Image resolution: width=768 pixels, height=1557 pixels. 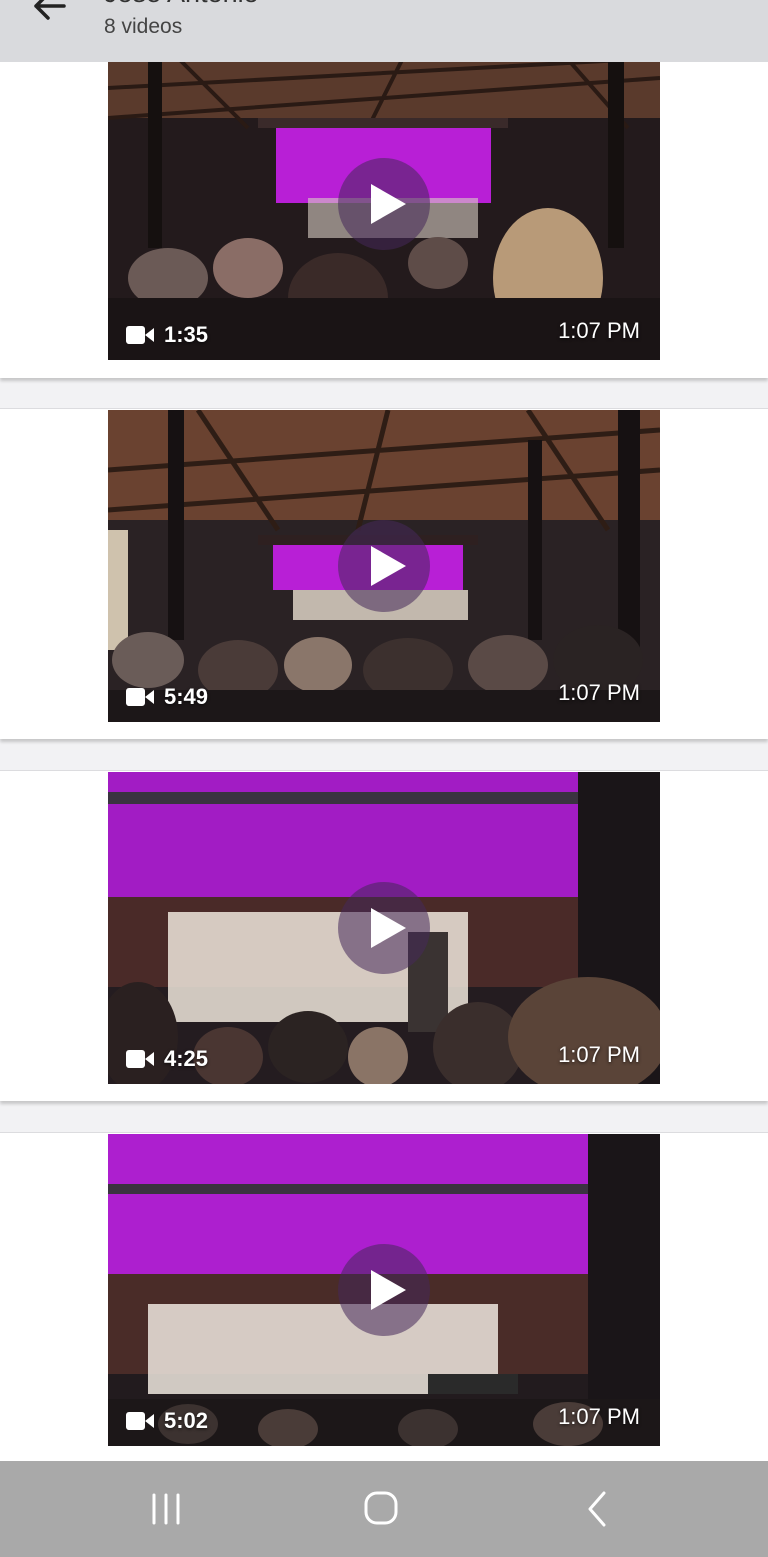 I want to click on video-duration: 1:35, so click(x=186, y=334).